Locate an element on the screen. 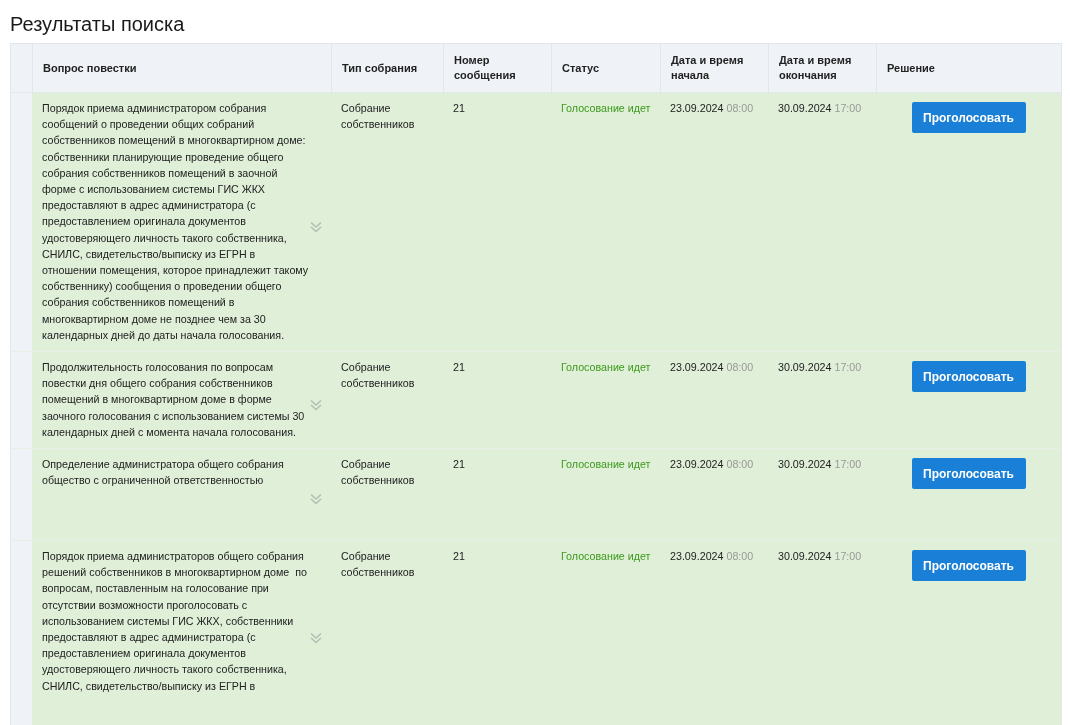  column-header: Решение is located at coordinates (968, 68).